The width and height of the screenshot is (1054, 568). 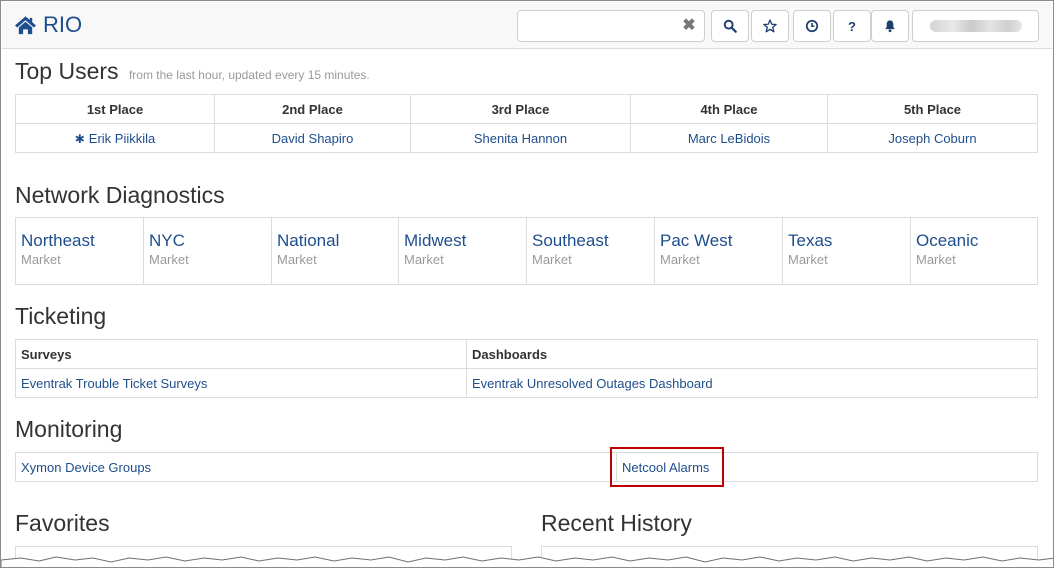 I want to click on market-cell-nyc: NYC Market, so click(x=207, y=251).